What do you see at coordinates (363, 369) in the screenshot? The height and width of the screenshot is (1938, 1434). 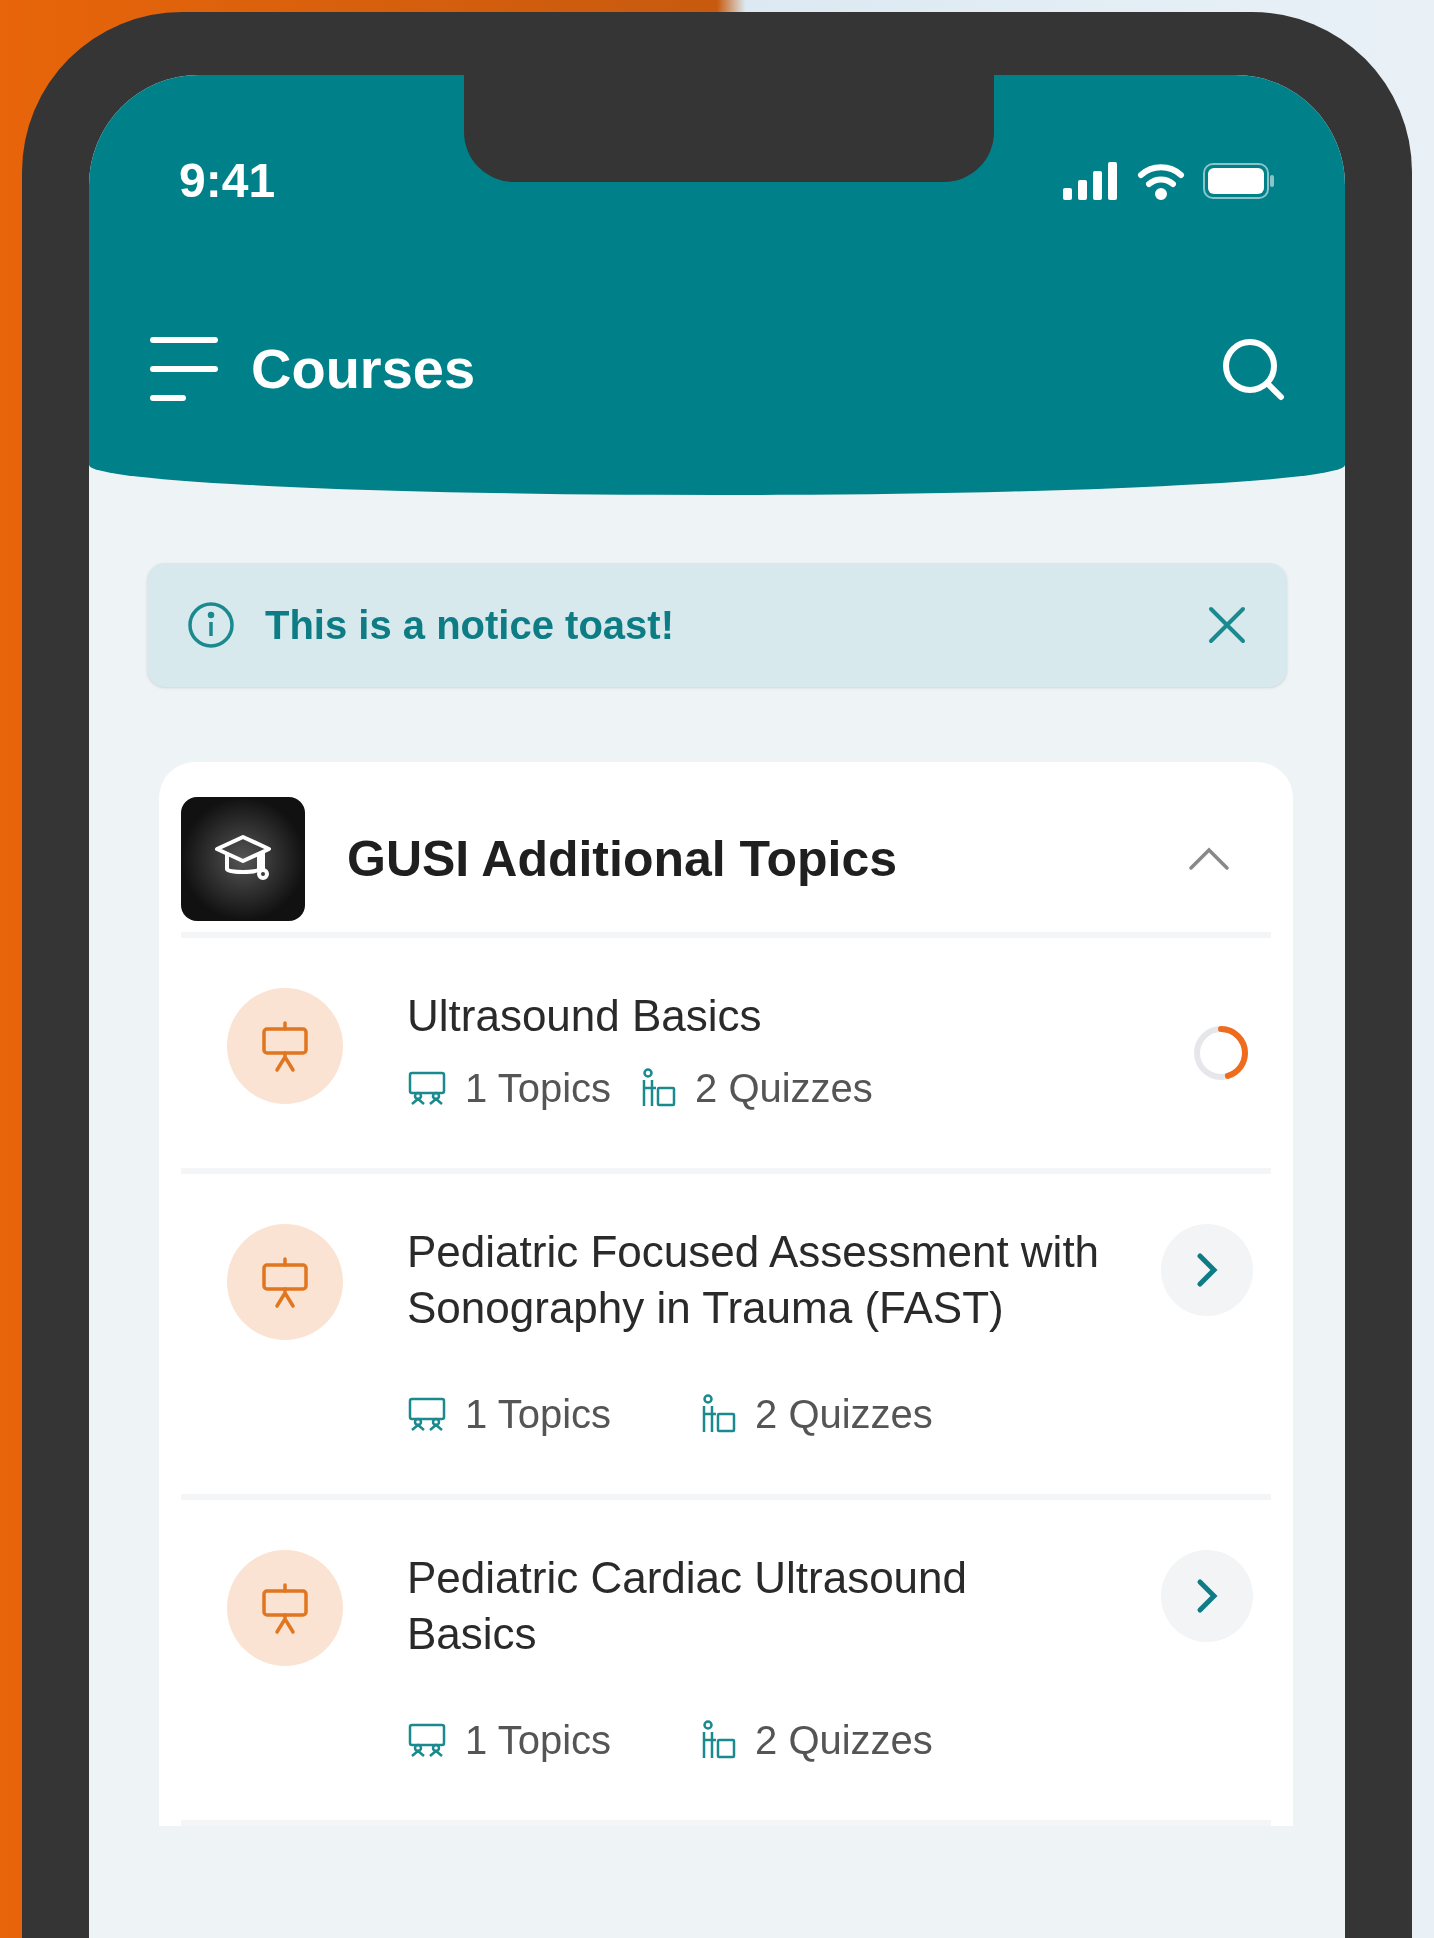 I see `page-title: Courses` at bounding box center [363, 369].